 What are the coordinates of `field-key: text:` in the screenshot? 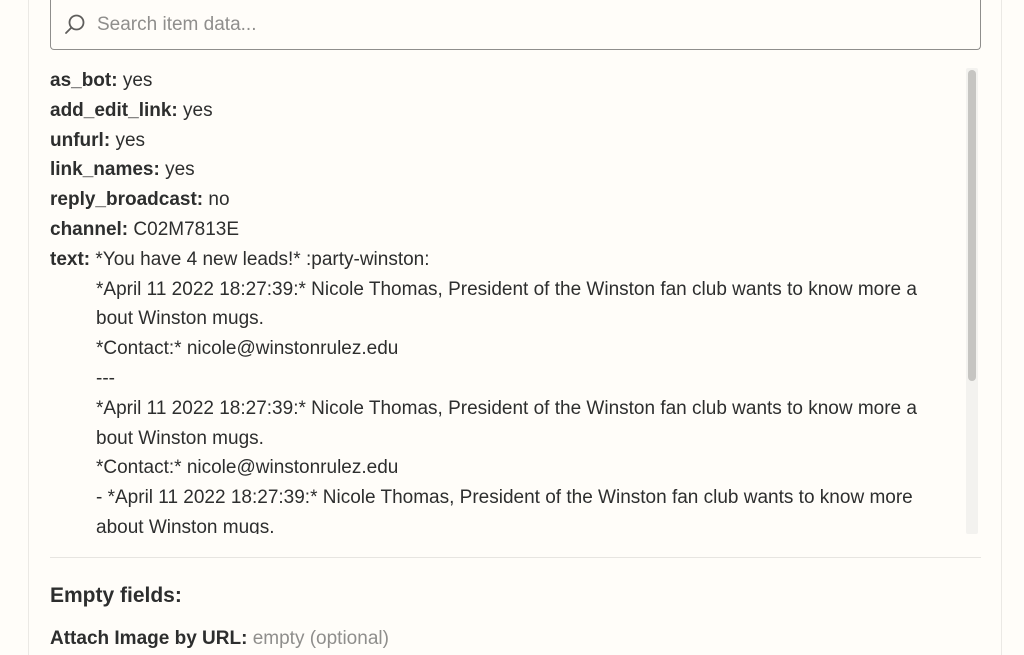 It's located at (73, 259).